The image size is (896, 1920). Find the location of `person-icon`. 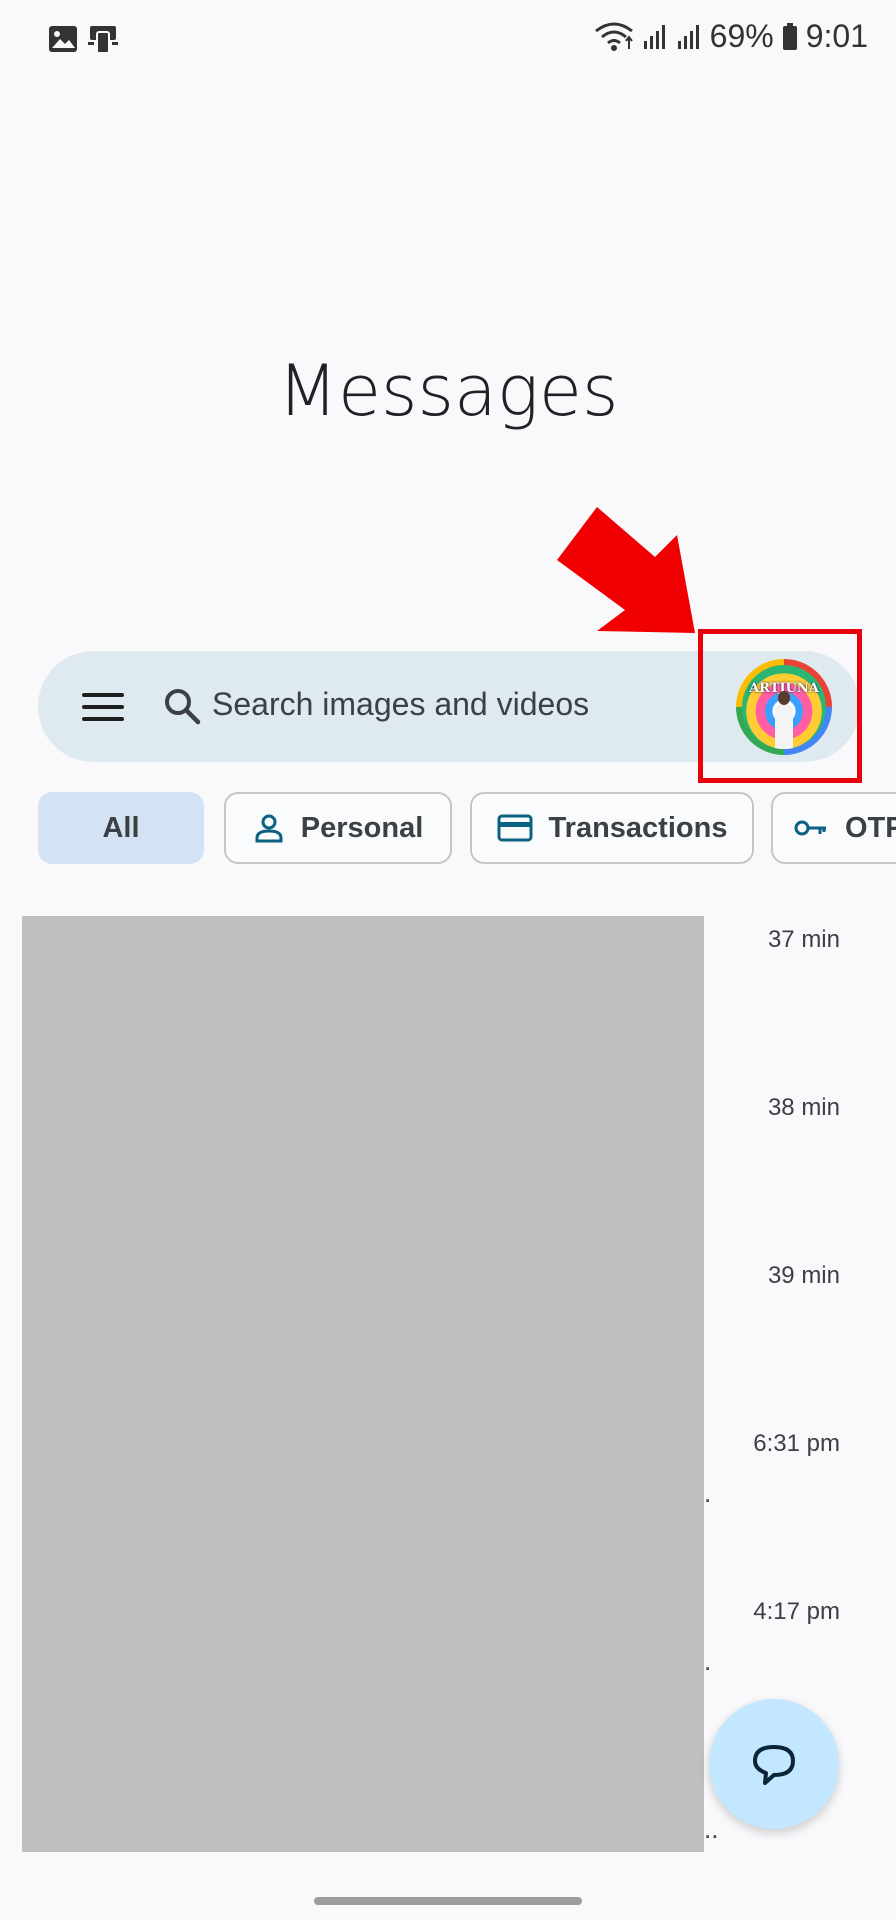

person-icon is located at coordinates (269, 828).